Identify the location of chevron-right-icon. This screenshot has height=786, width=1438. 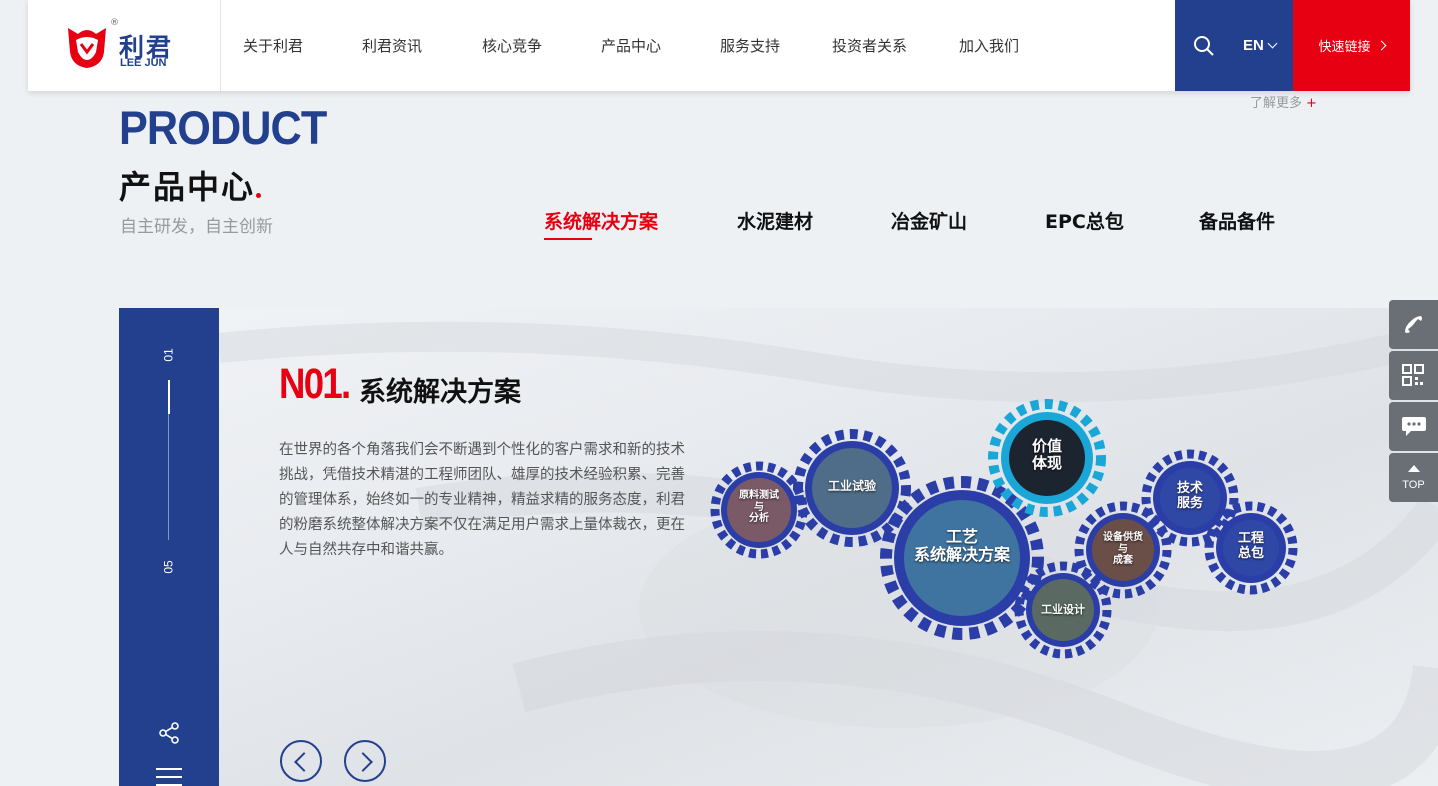
(1381, 45).